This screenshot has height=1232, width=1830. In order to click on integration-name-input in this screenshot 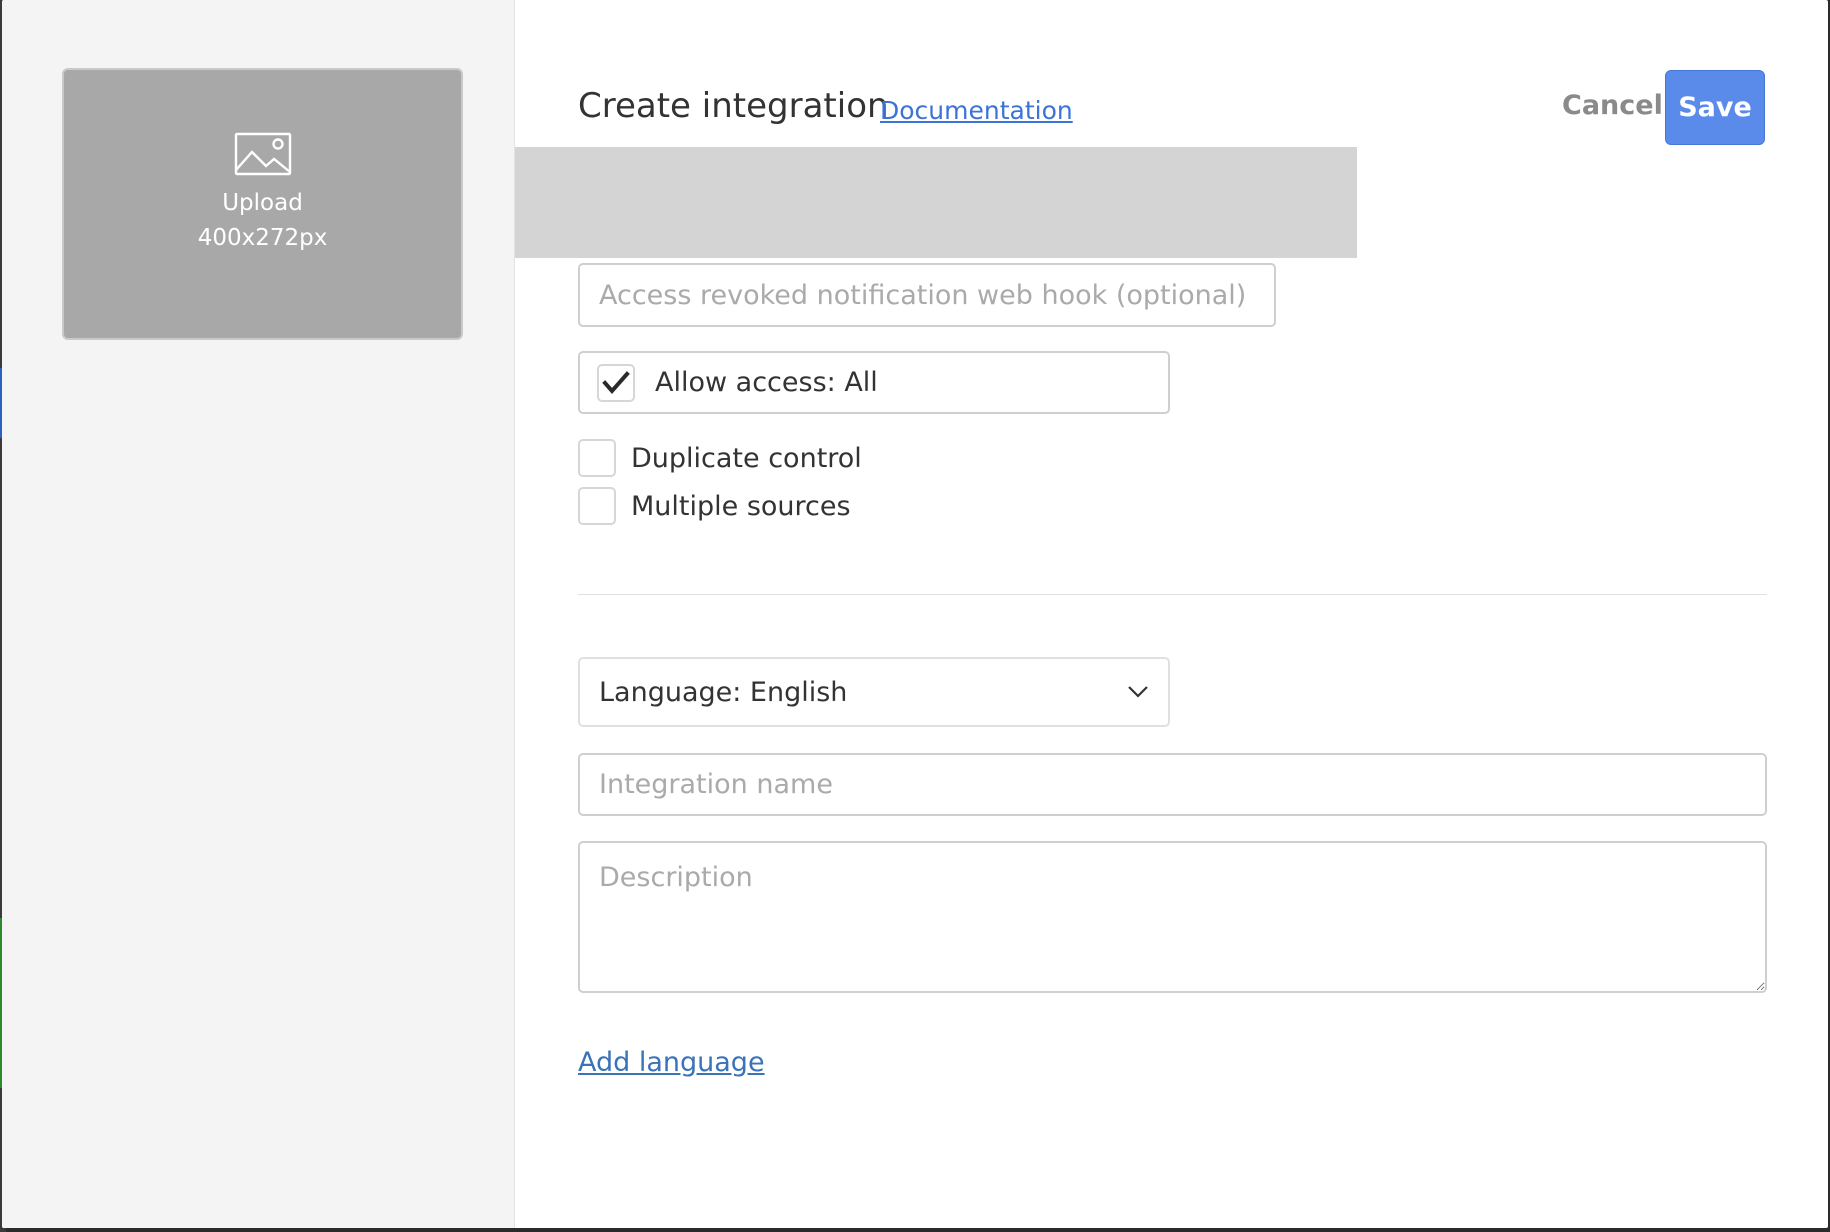, I will do `click(1172, 784)`.